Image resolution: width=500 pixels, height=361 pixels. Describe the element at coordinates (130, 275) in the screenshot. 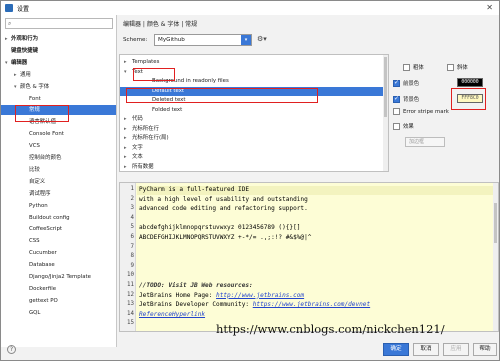

I see `line-number: 10` at that location.